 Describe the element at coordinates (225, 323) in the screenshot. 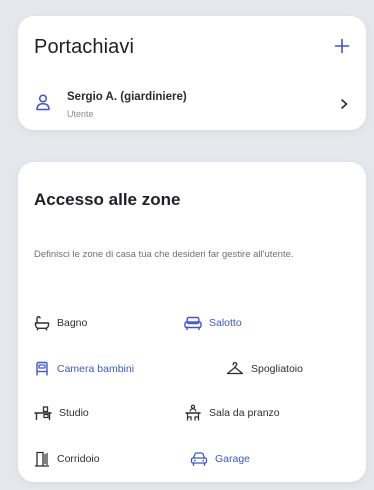

I see `zone-label: Salotto` at that location.